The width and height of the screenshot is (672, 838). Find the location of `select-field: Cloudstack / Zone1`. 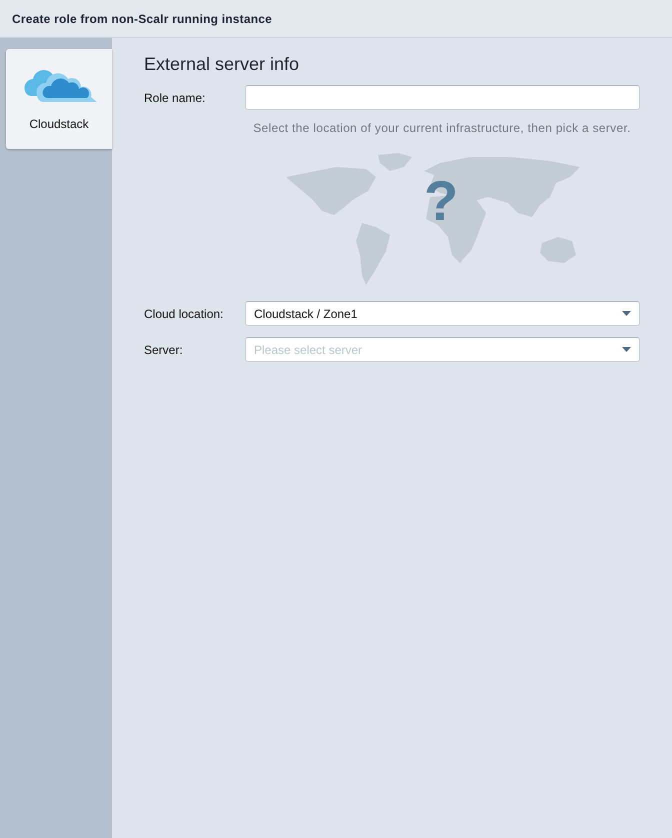

select-field: Cloudstack / Zone1 is located at coordinates (442, 313).